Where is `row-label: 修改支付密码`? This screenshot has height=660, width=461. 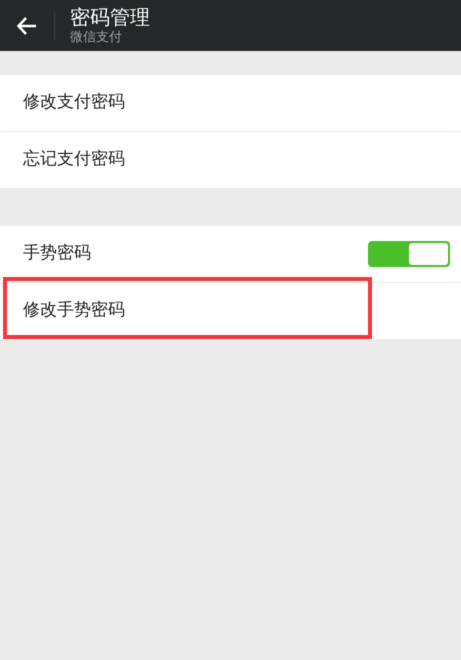
row-label: 修改支付密码 is located at coordinates (74, 102).